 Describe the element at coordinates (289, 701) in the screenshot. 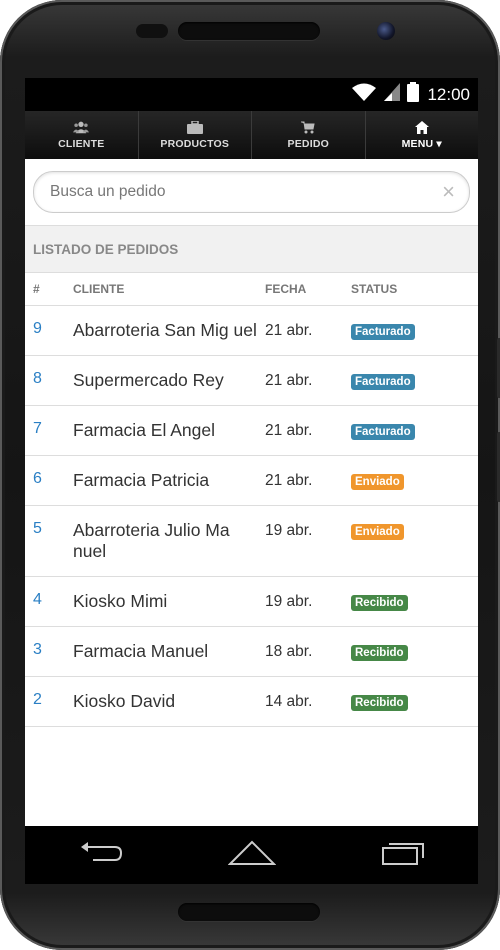

I see `order-date: 14 abr.` at that location.